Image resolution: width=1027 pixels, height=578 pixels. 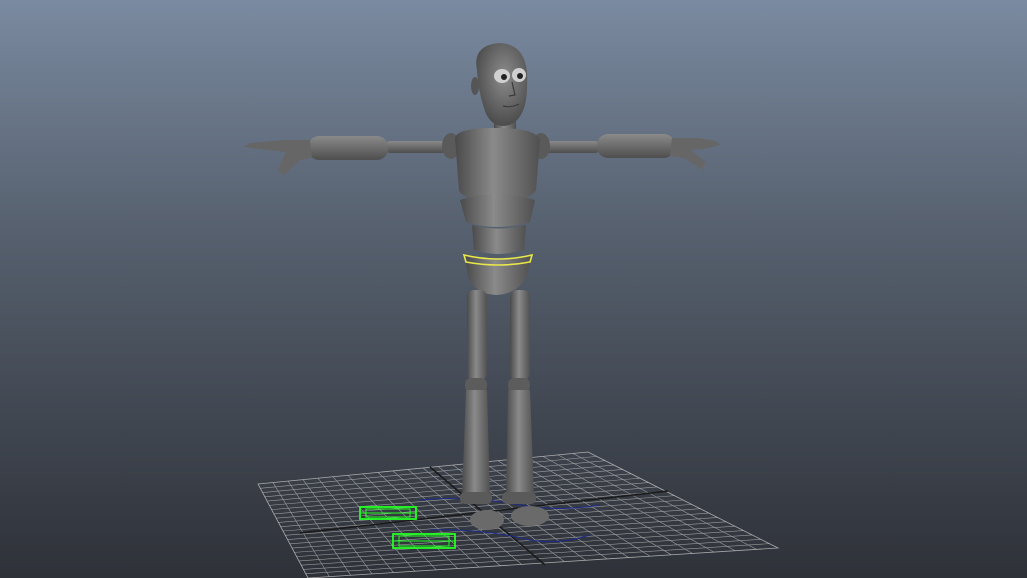 What do you see at coordinates (530, 516) in the screenshot?
I see `foot-right` at bounding box center [530, 516].